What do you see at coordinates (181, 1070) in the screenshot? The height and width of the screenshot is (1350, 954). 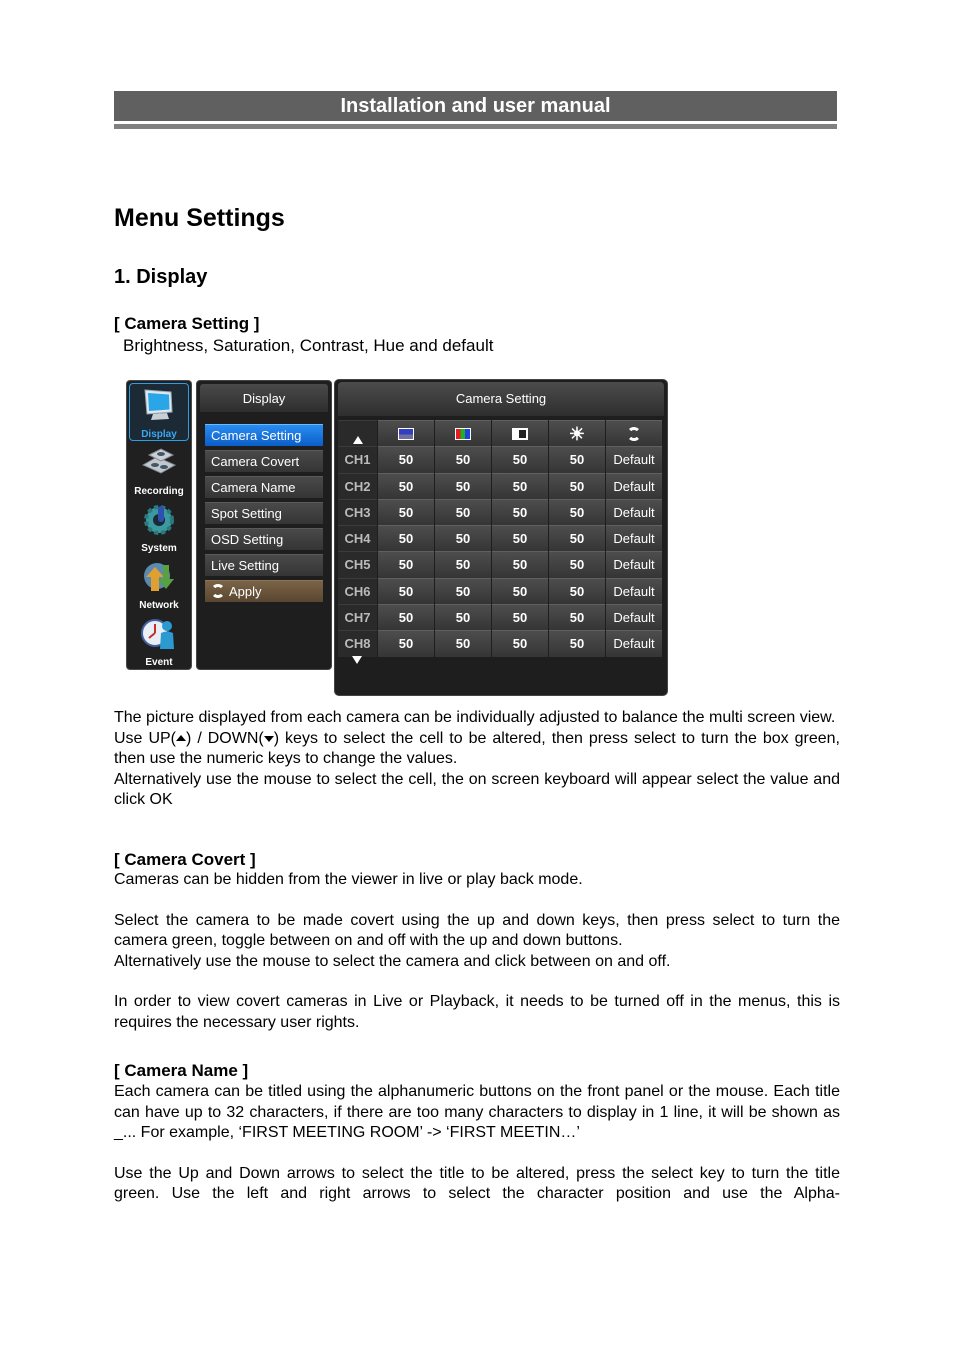 I see `camera-name-heading: [ Camera Name ]` at bounding box center [181, 1070].